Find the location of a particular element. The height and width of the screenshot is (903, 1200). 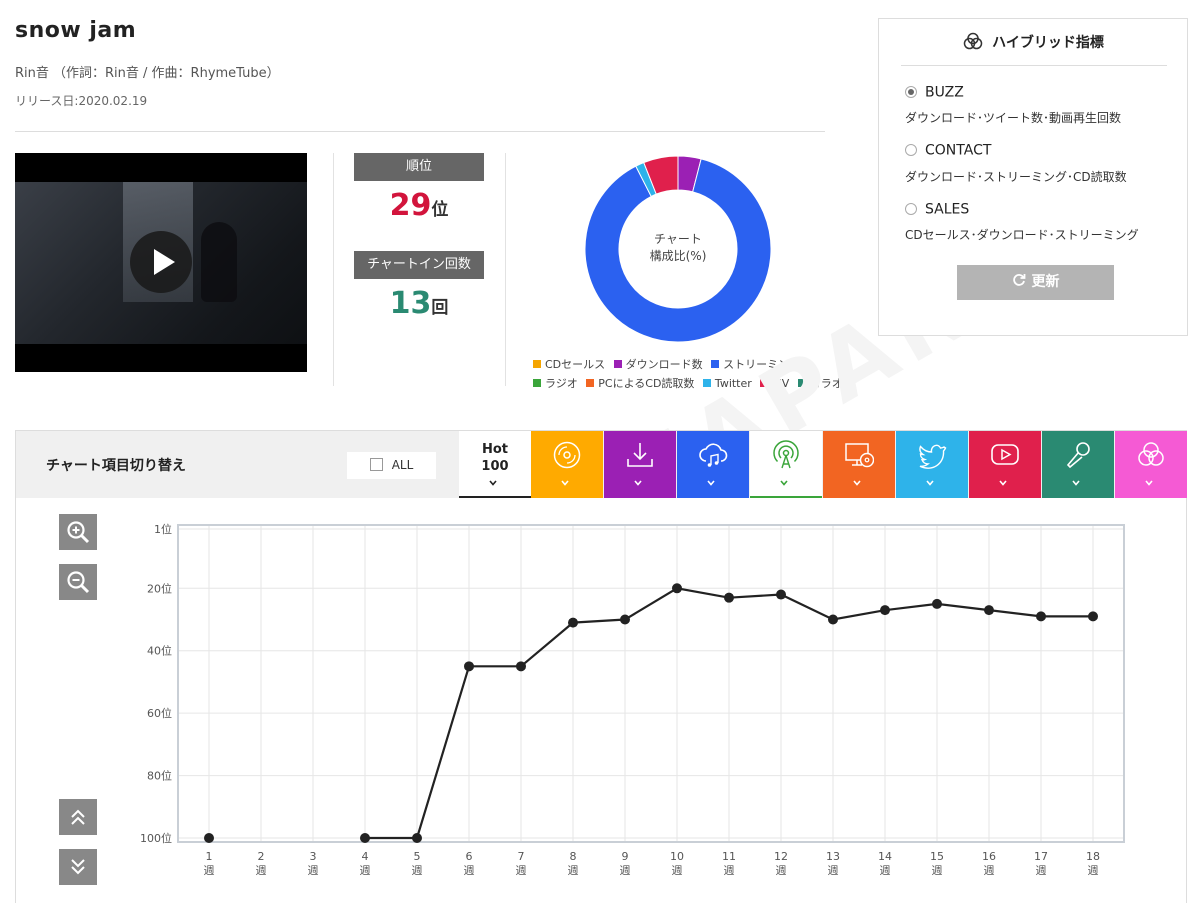

radio-sales is located at coordinates (911, 208).